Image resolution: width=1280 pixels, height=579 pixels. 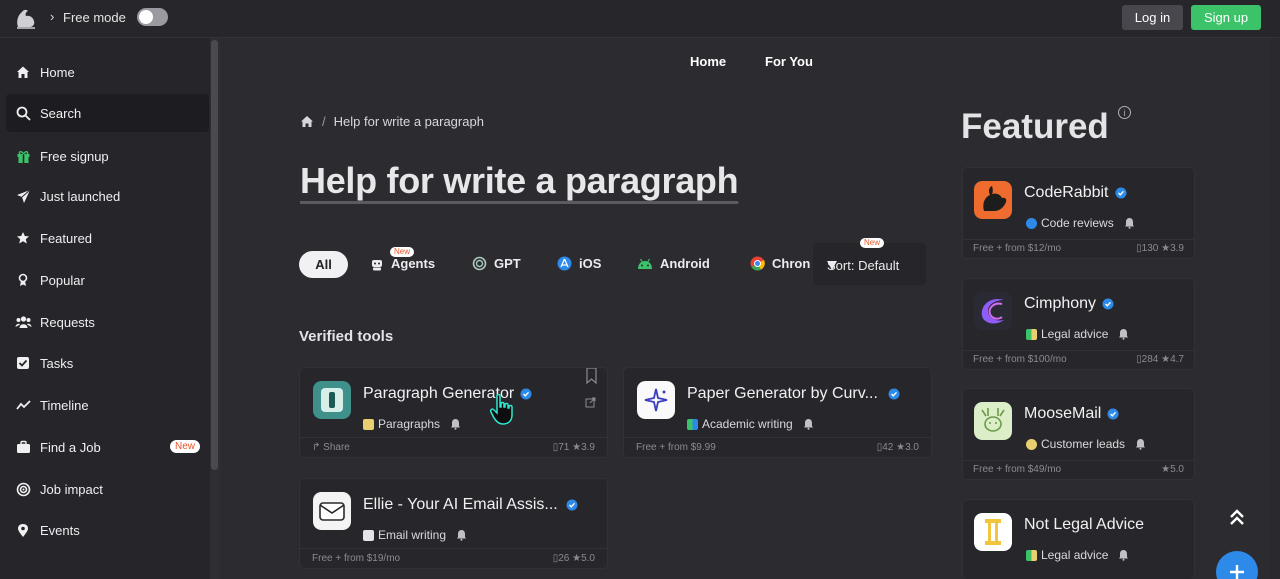 What do you see at coordinates (107, 363) in the screenshot?
I see `sidebar-item-tasks: Tasks` at bounding box center [107, 363].